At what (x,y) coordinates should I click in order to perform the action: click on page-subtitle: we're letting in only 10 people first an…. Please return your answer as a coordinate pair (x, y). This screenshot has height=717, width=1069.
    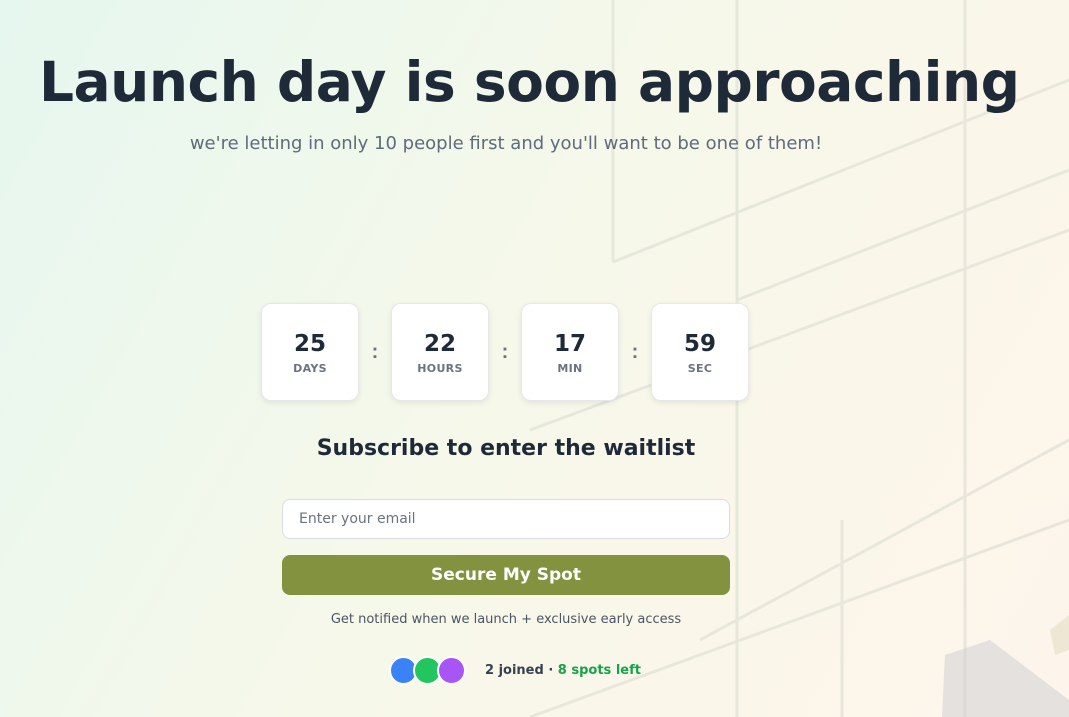
    Looking at the image, I should click on (506, 143).